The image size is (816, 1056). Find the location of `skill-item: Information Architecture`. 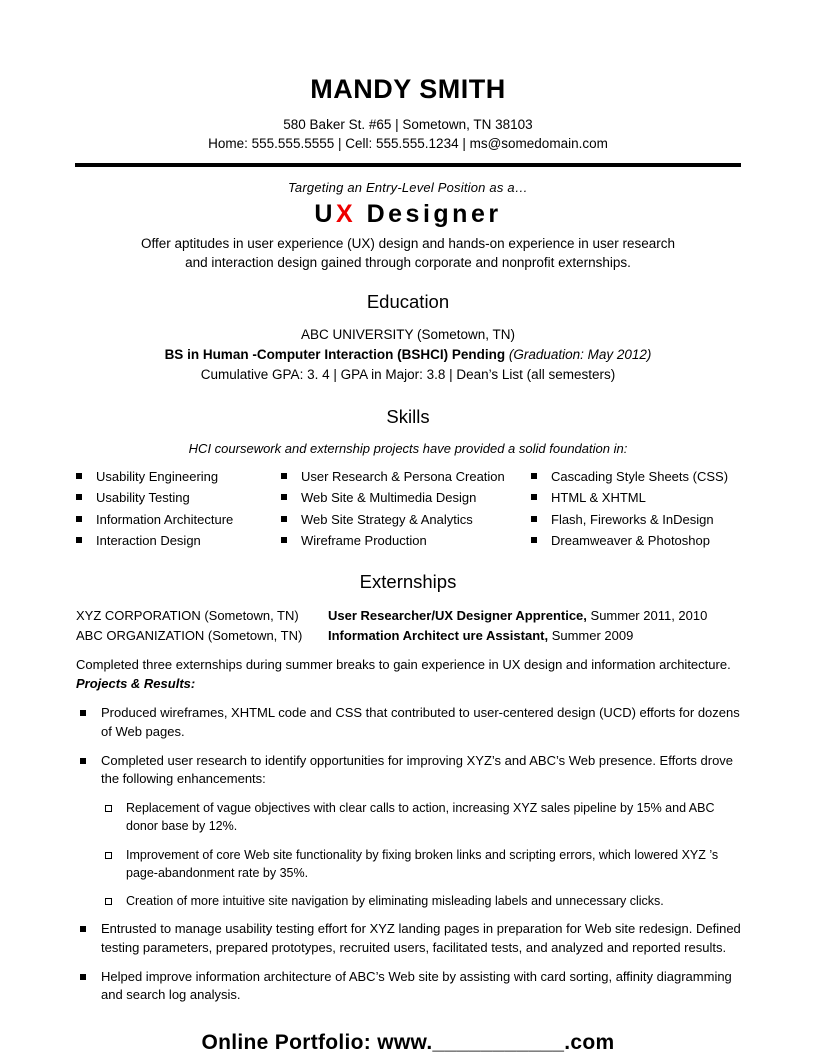

skill-item: Information Architecture is located at coordinates (172, 519).